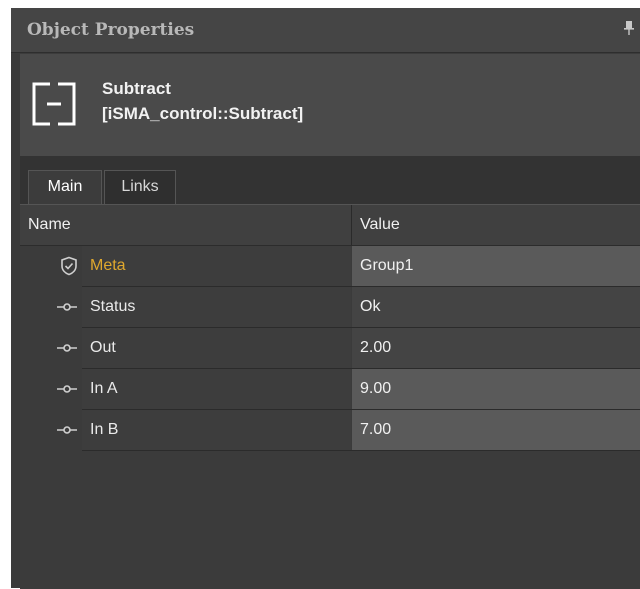 The width and height of the screenshot is (640, 589). I want to click on property-name: Out, so click(103, 347).